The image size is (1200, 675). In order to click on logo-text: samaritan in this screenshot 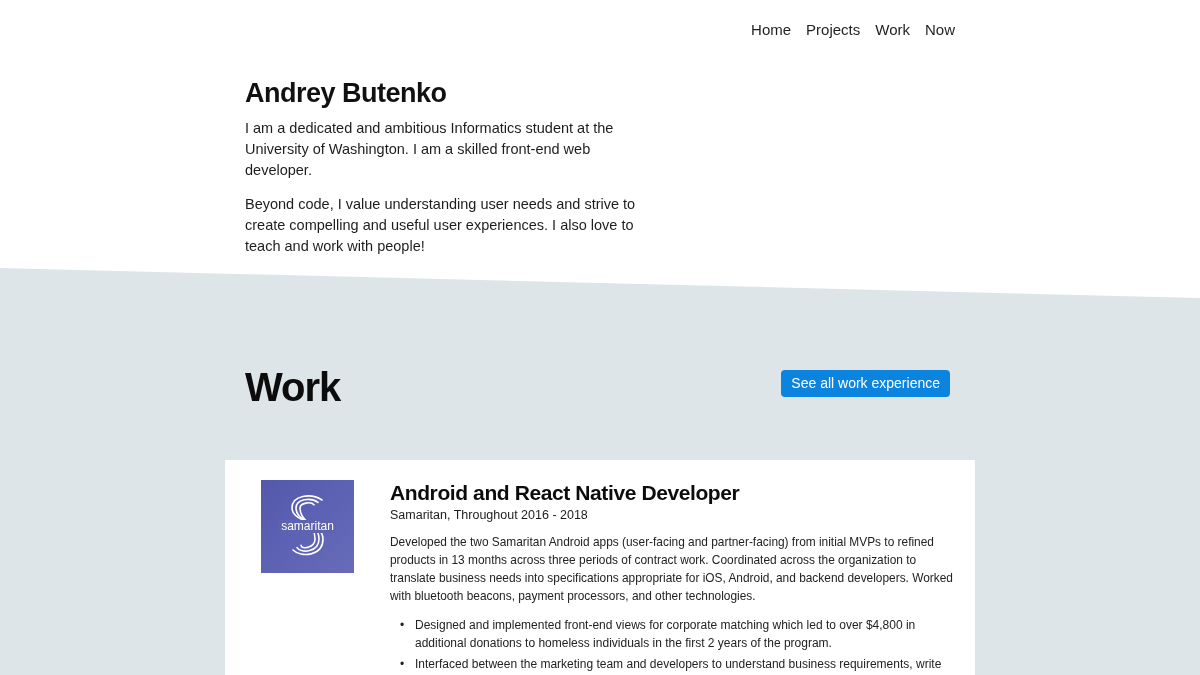, I will do `click(307, 526)`.